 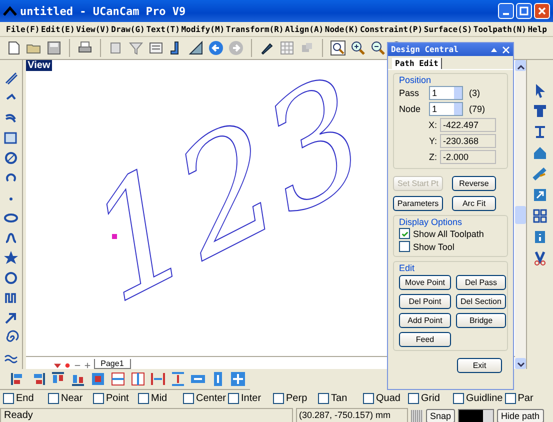 I want to click on option-label: Show Tool, so click(x=433, y=247).